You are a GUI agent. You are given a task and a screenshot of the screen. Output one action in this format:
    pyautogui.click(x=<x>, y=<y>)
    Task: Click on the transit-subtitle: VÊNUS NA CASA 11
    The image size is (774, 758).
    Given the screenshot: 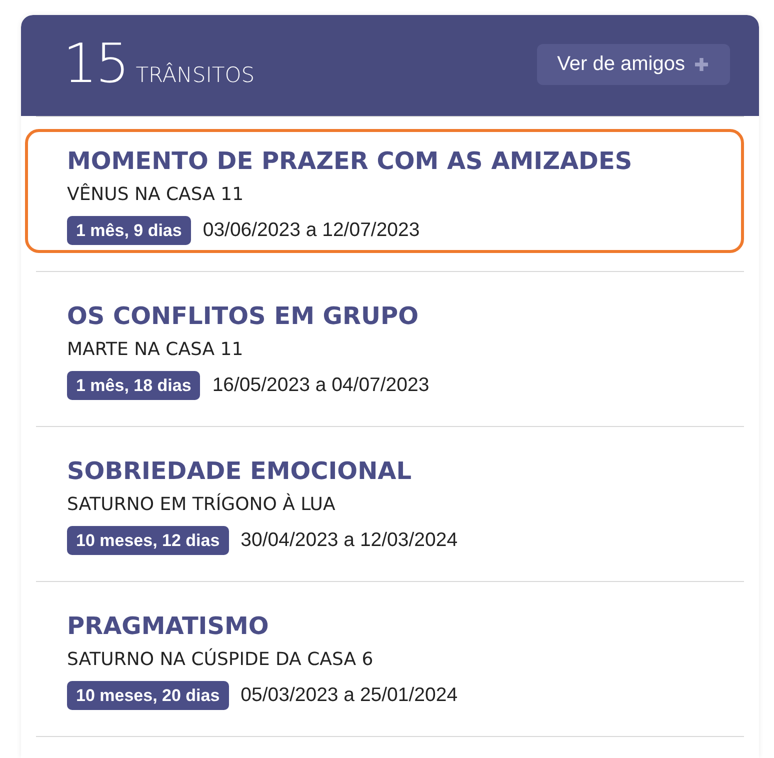 What is the action you would take?
    pyautogui.click(x=156, y=195)
    